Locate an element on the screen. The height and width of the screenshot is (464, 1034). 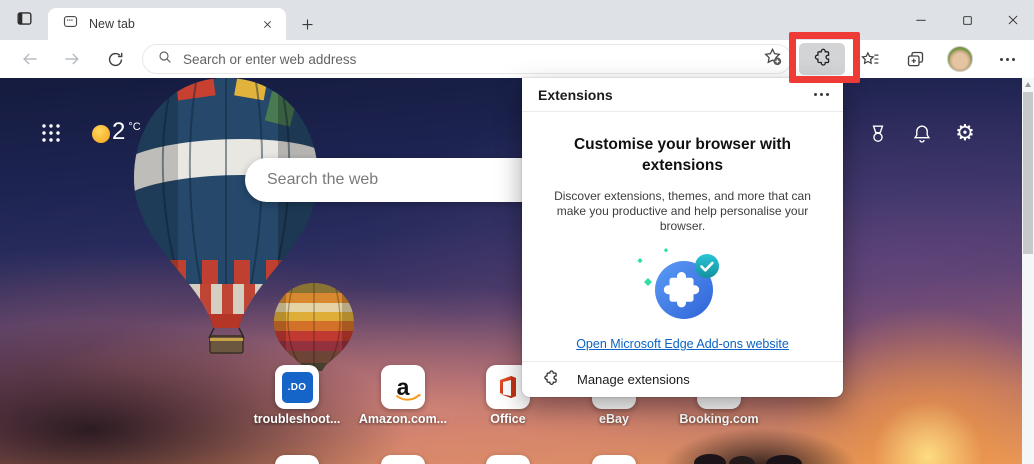
tab-actions-menu-button is located at coordinates (24, 21).